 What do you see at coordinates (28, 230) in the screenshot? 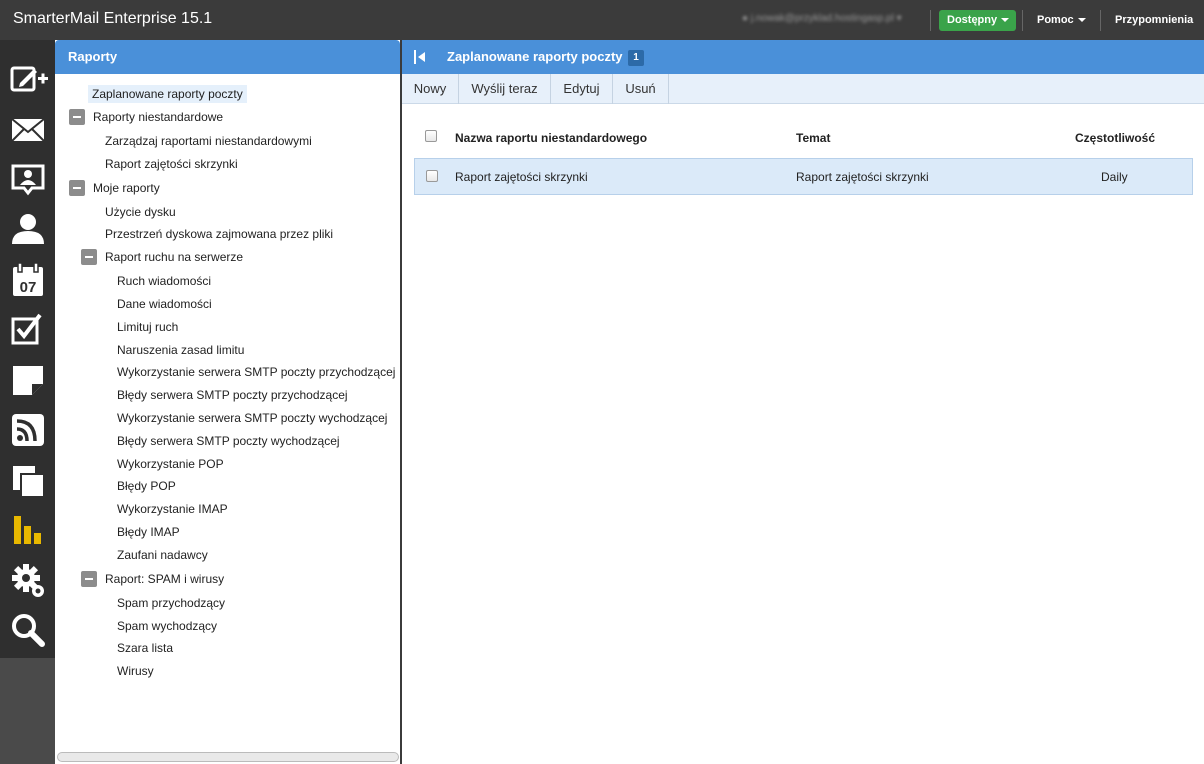
I see `person-icon` at bounding box center [28, 230].